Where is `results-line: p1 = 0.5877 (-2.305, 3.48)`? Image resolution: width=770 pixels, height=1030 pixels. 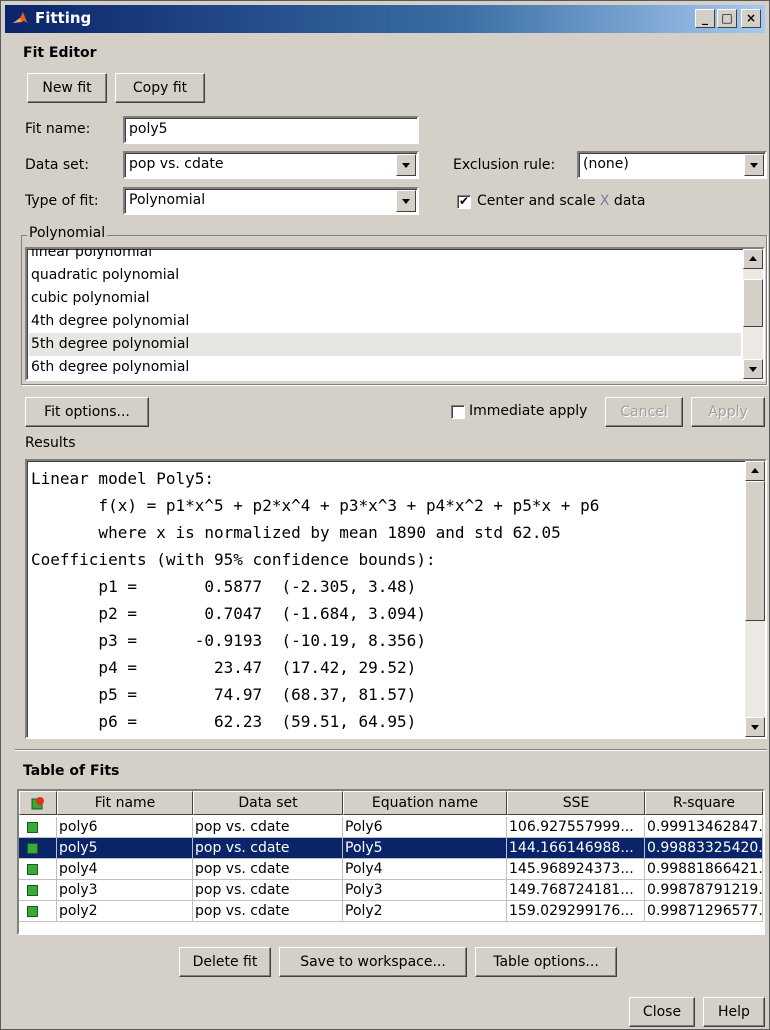
results-line: p1 = 0.5877 (-2.305, 3.48) is located at coordinates (224, 586).